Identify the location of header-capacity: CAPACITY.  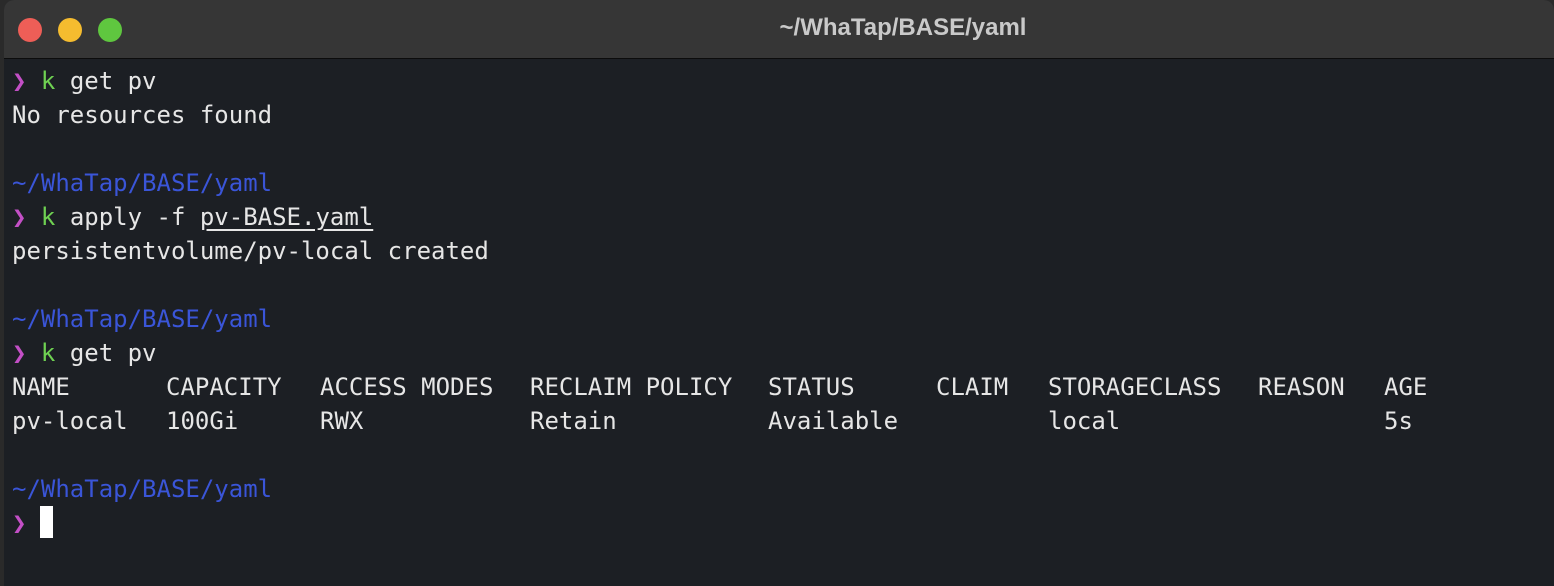
(224, 387).